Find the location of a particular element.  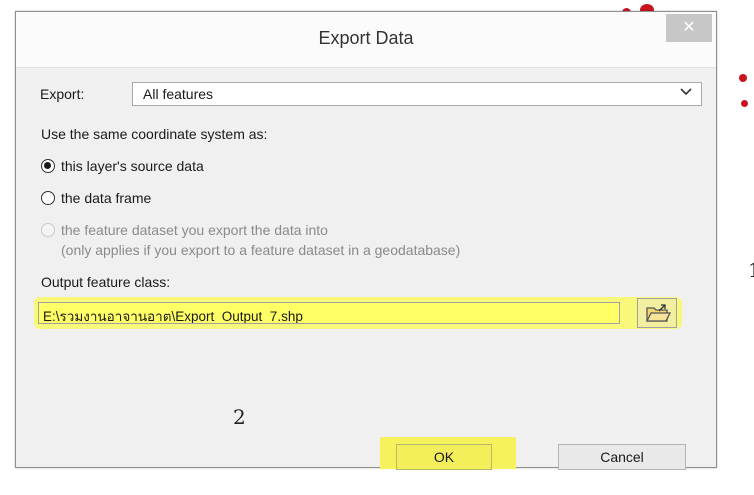

output-feature-class-label: Output feature class: is located at coordinates (106, 282).